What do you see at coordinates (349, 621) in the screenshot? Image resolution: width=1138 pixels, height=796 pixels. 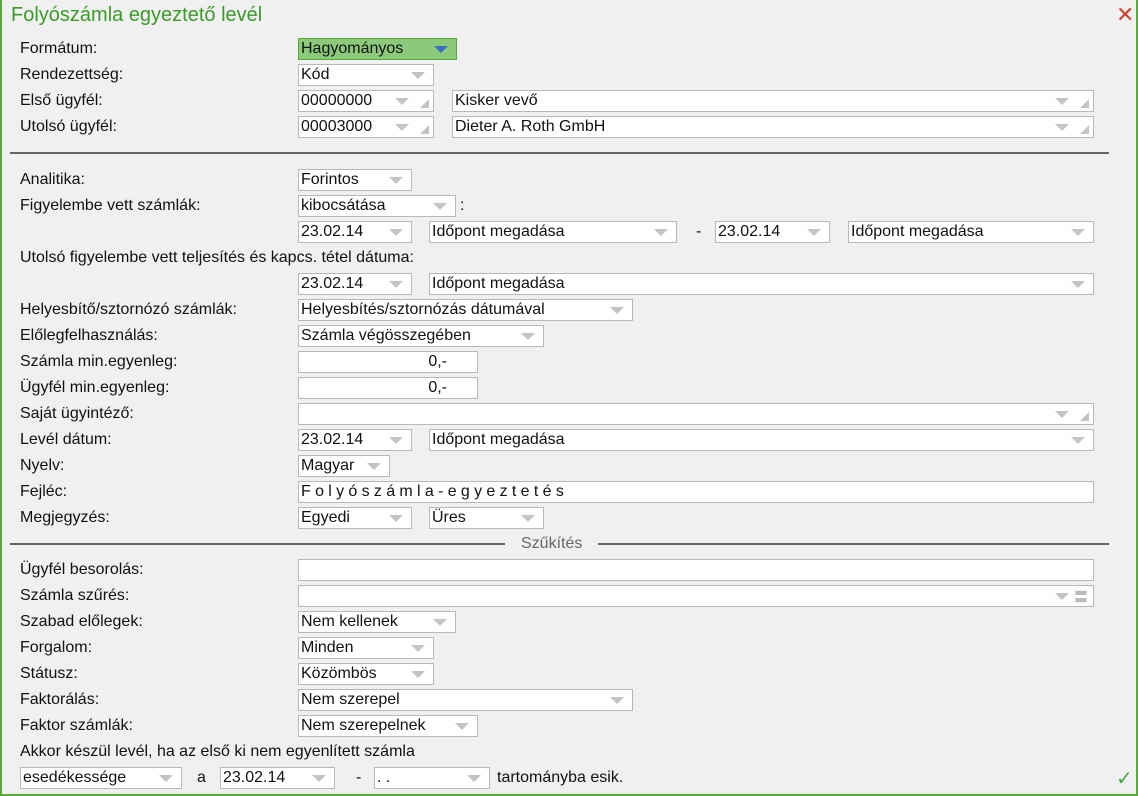 I see `field-value: Nem kellenek` at bounding box center [349, 621].